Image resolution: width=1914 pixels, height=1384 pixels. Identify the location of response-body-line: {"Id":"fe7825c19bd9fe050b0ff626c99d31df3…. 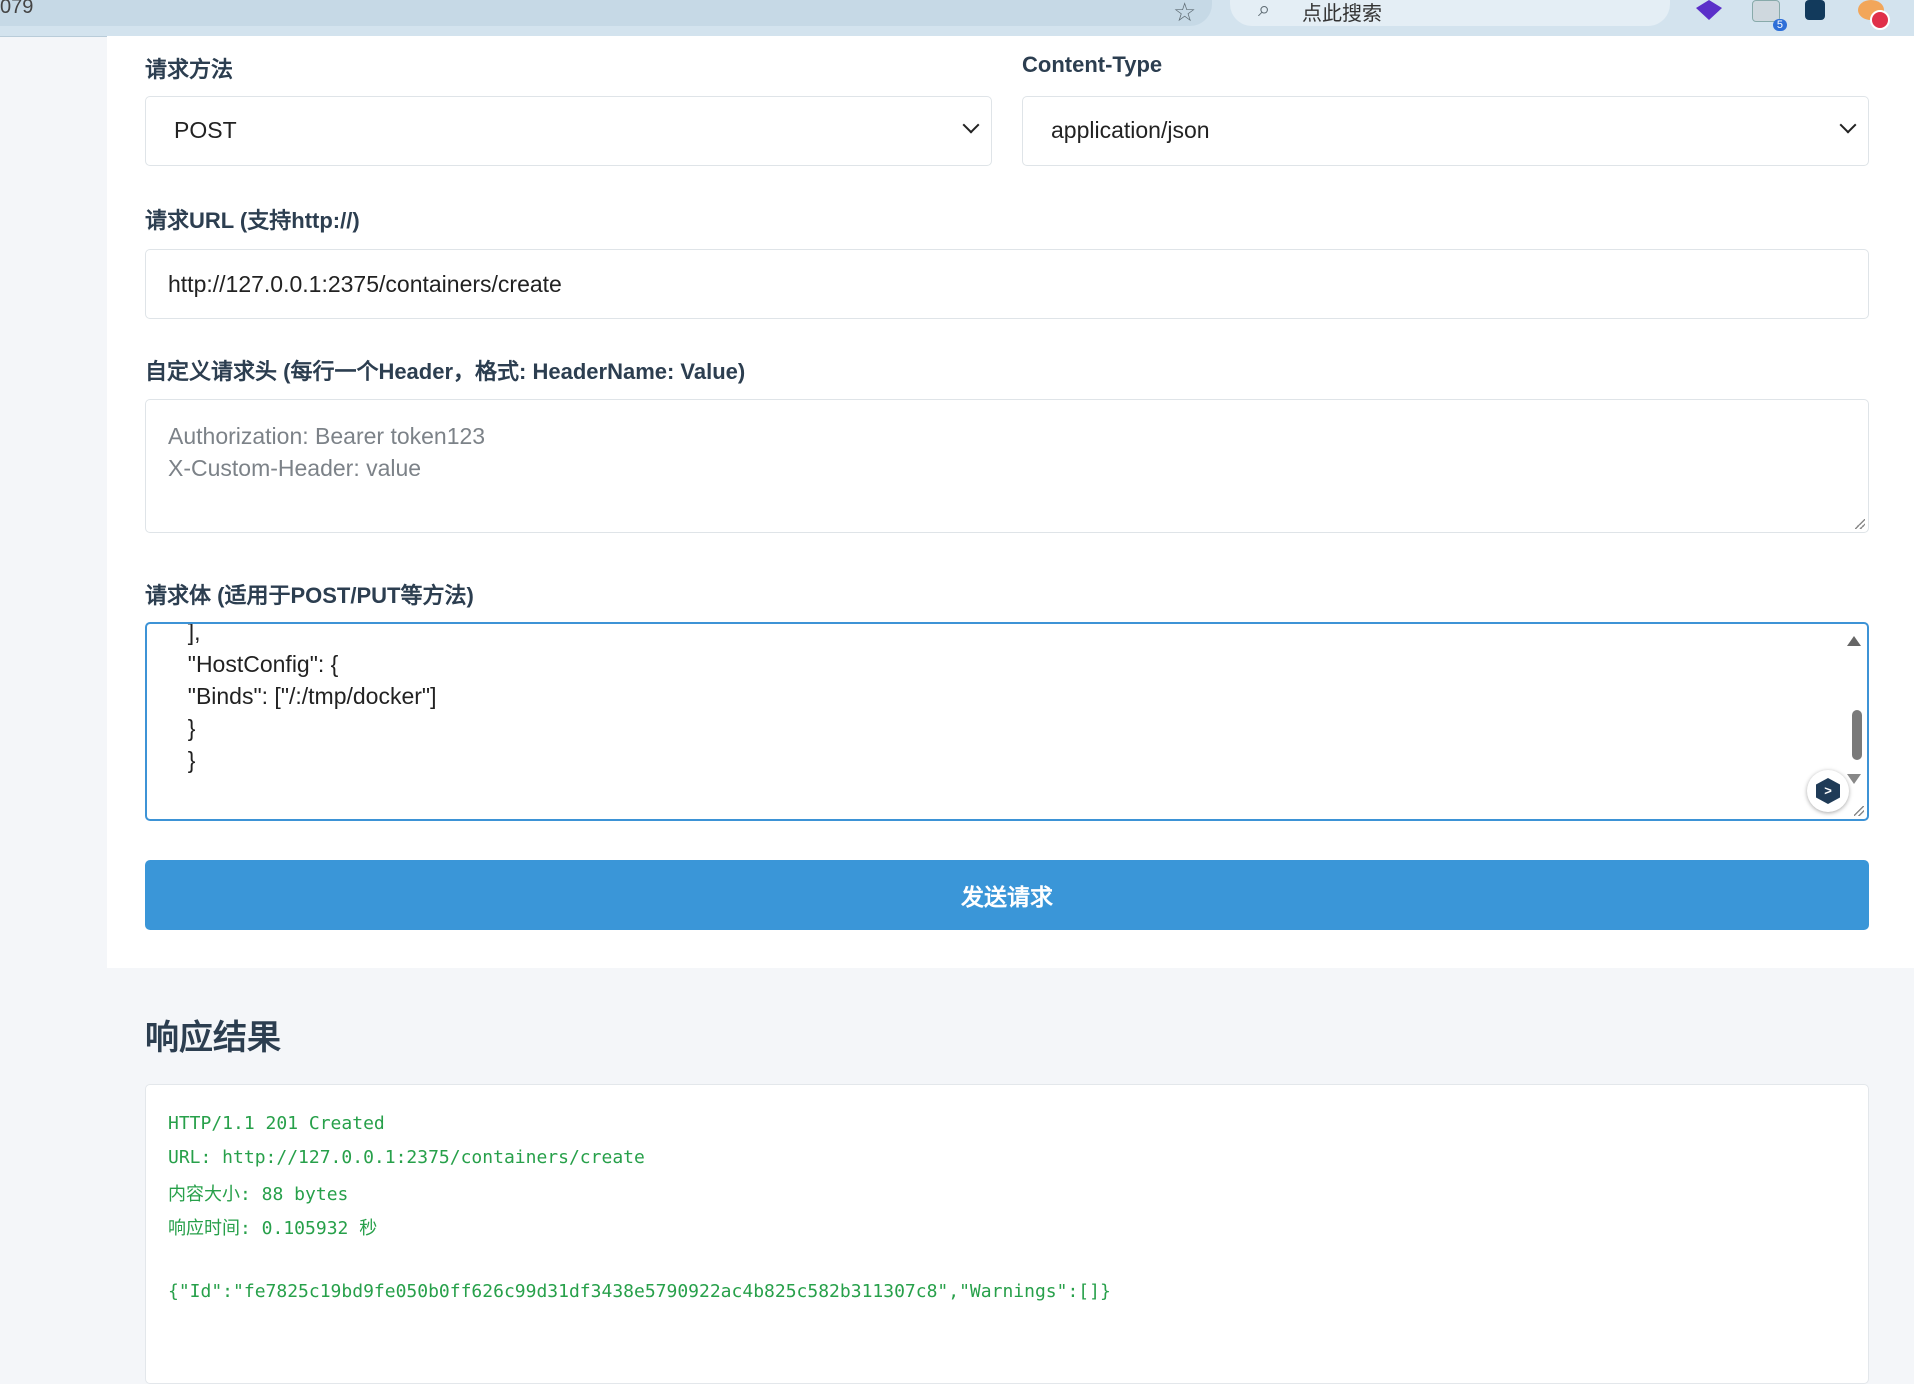
(639, 1291).